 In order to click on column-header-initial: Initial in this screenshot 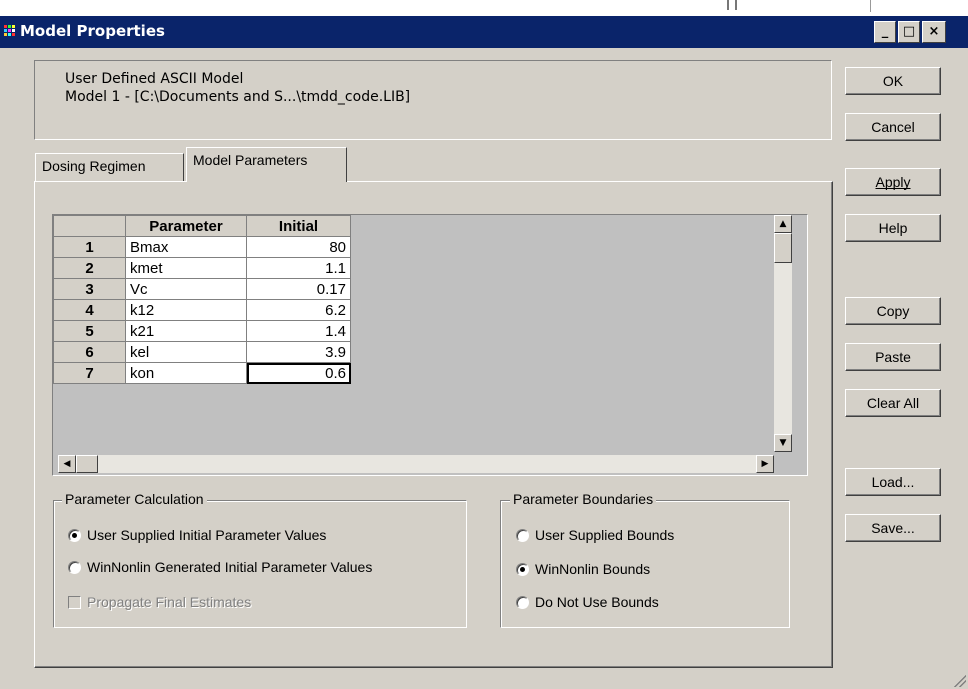, I will do `click(298, 226)`.